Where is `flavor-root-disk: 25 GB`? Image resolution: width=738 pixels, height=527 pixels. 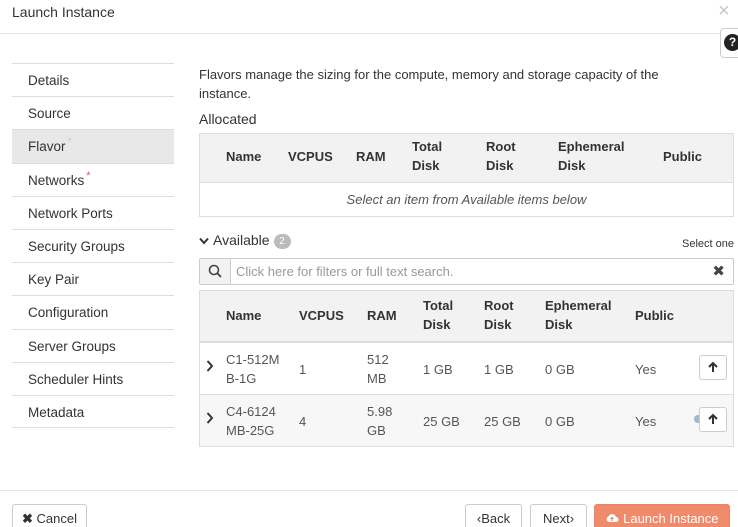
flavor-root-disk: 25 GB is located at coordinates (502, 421).